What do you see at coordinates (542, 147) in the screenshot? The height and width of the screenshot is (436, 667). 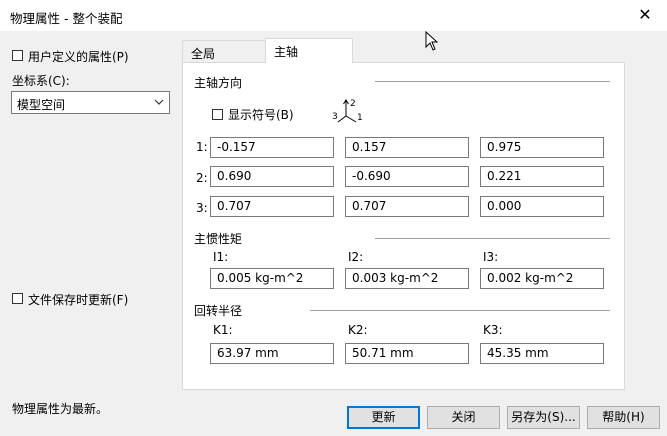 I see `axis-1-z-field: 0.975` at bounding box center [542, 147].